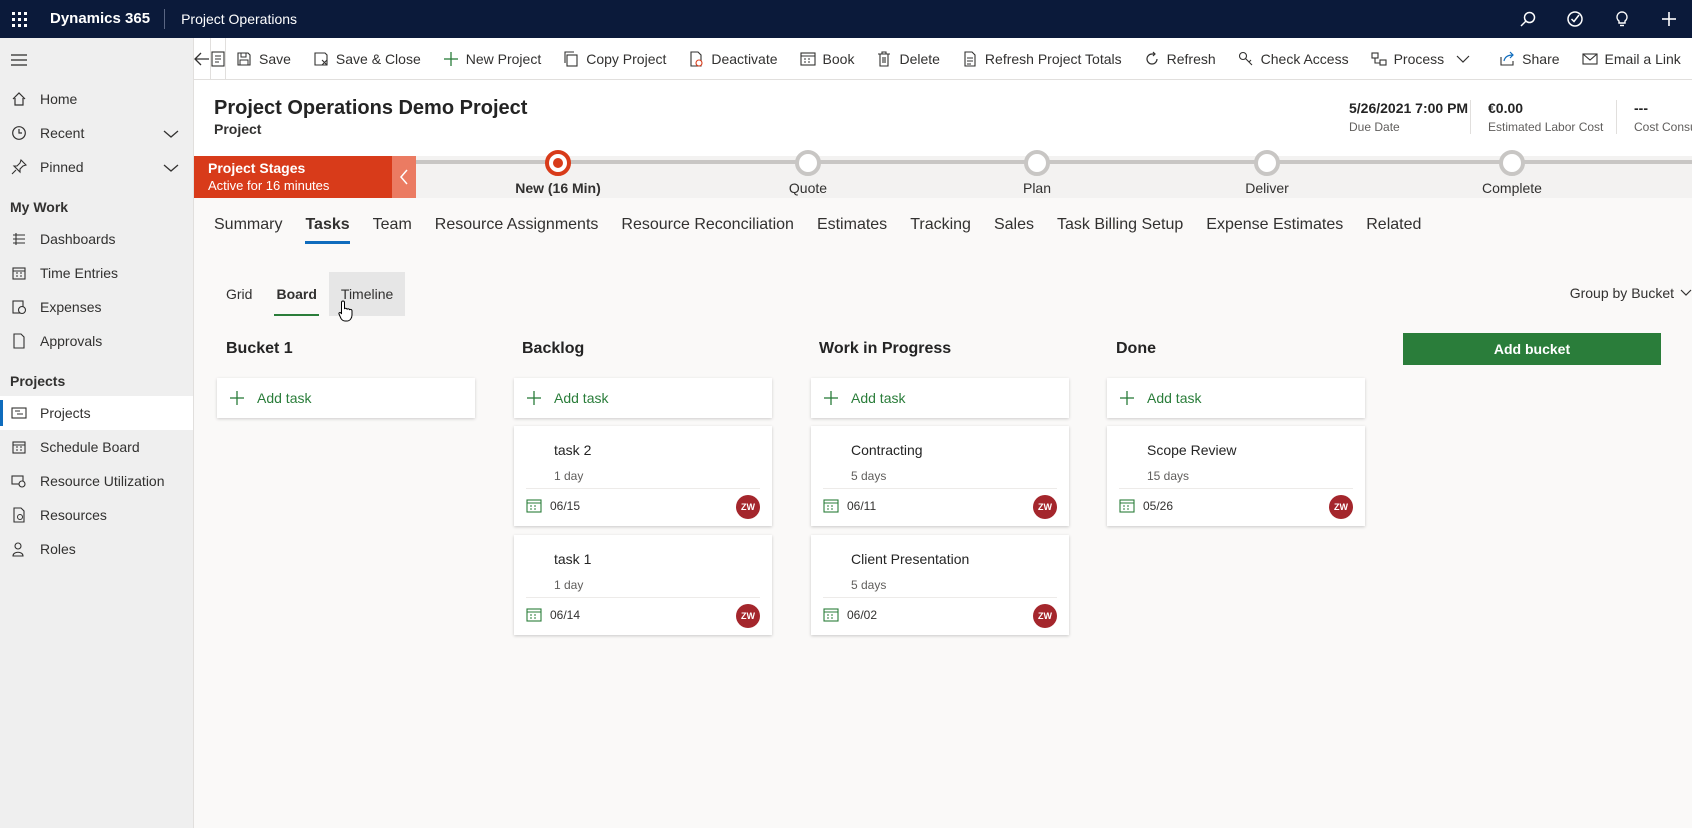 The height and width of the screenshot is (828, 1692). I want to click on task-check-icon, so click(1574, 19).